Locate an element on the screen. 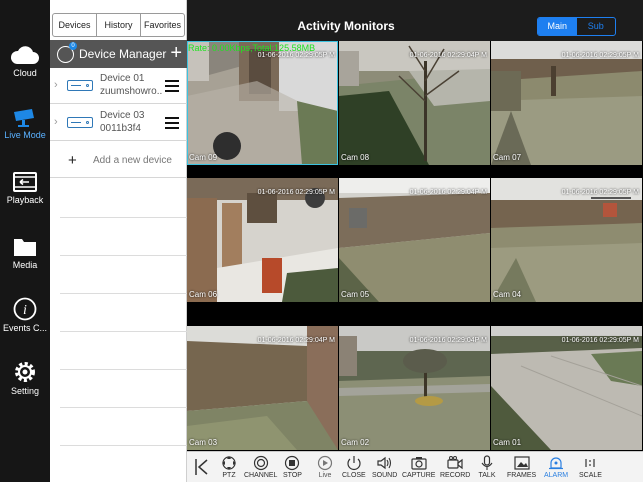 Image resolution: width=643 pixels, height=482 pixels. stream-sub-button: Sub is located at coordinates (596, 26).